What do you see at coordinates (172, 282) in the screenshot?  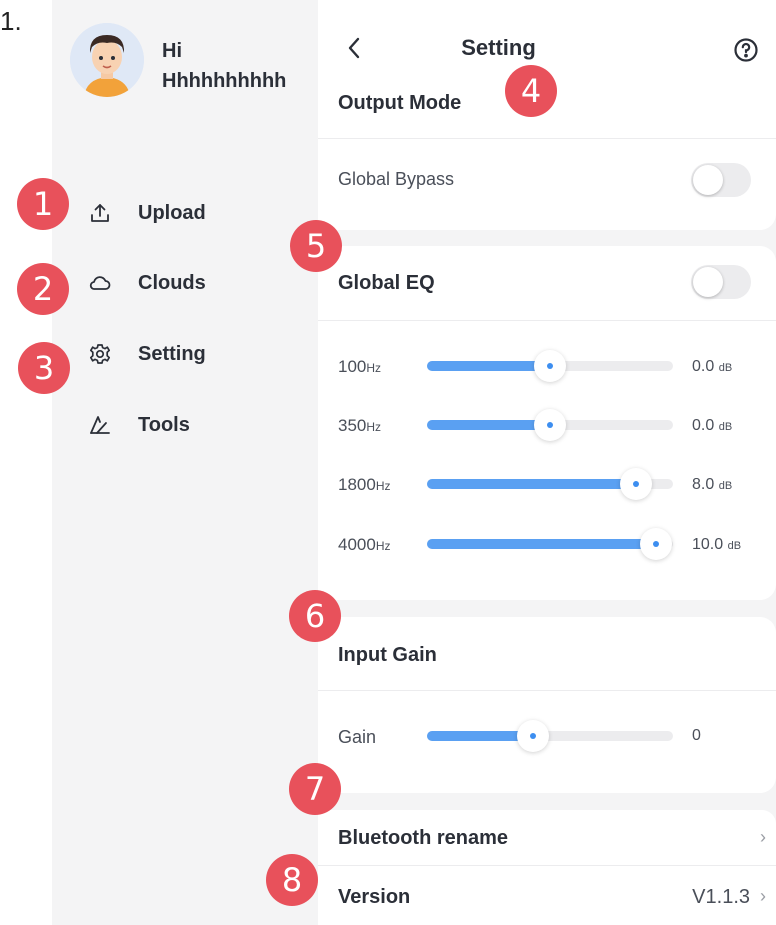 I see `sidebar-item-label: Clouds` at bounding box center [172, 282].